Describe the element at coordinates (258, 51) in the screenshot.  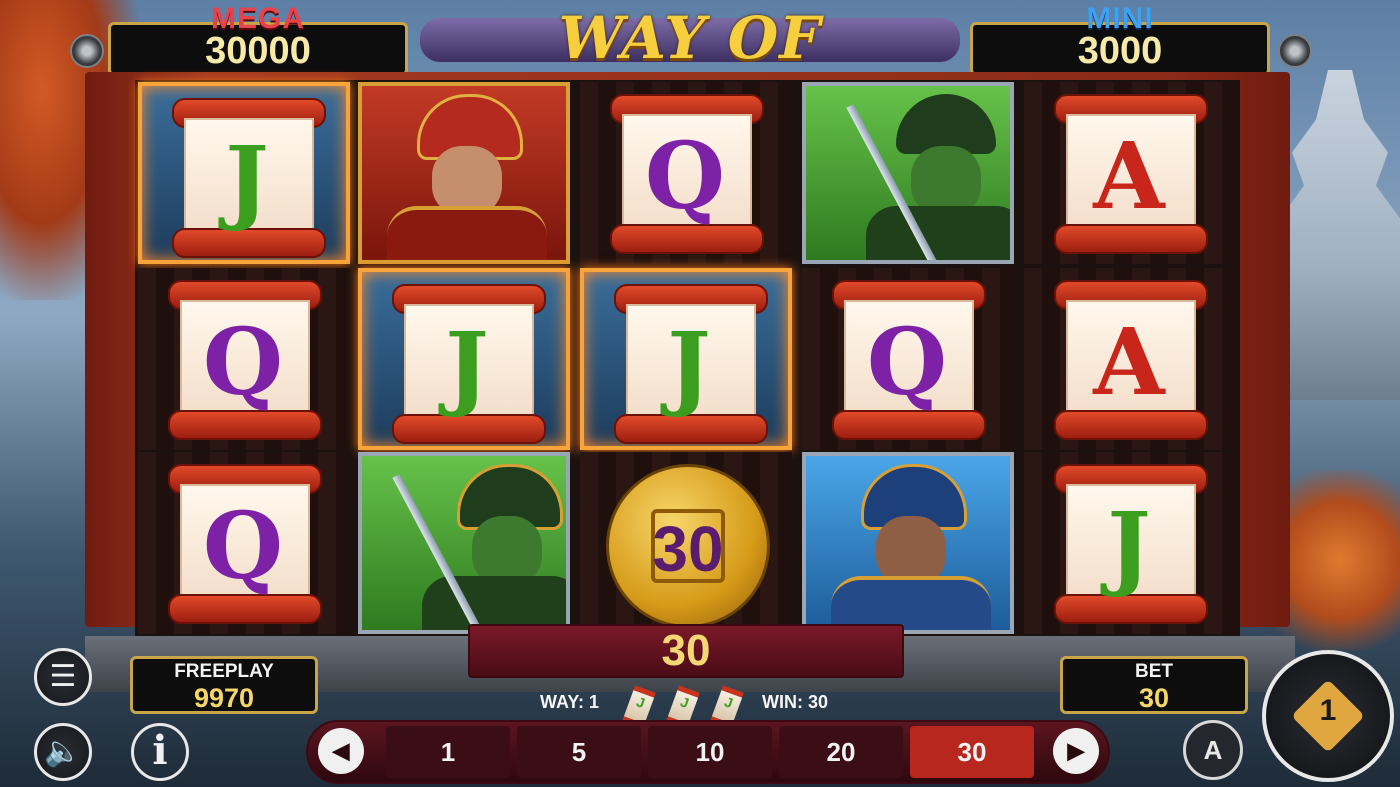
I see `mega-value: 30000` at that location.